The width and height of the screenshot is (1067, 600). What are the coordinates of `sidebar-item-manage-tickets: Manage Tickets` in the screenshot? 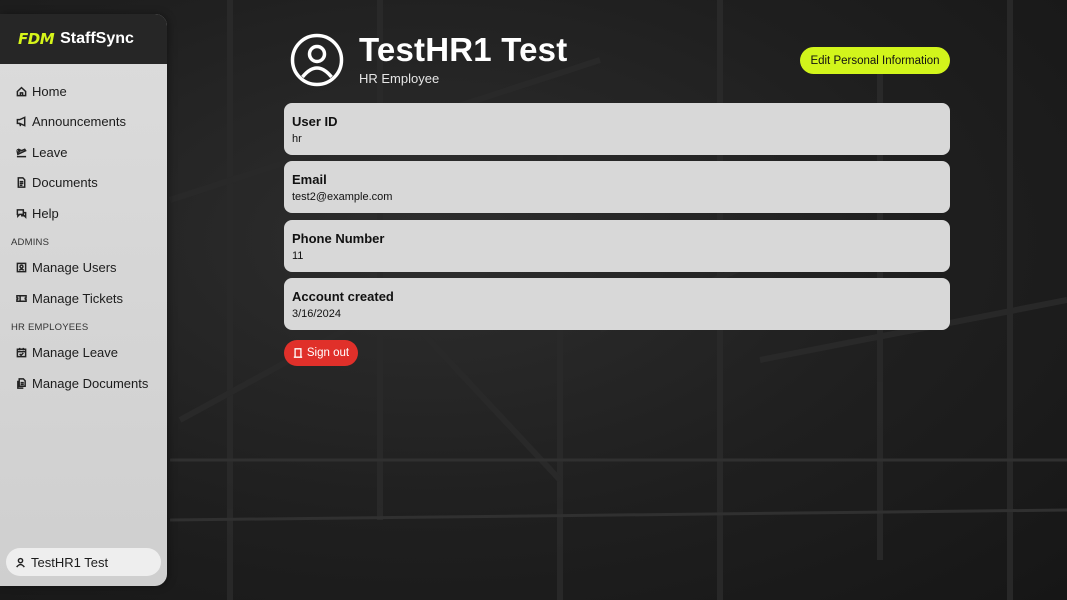 It's located at (83, 298).